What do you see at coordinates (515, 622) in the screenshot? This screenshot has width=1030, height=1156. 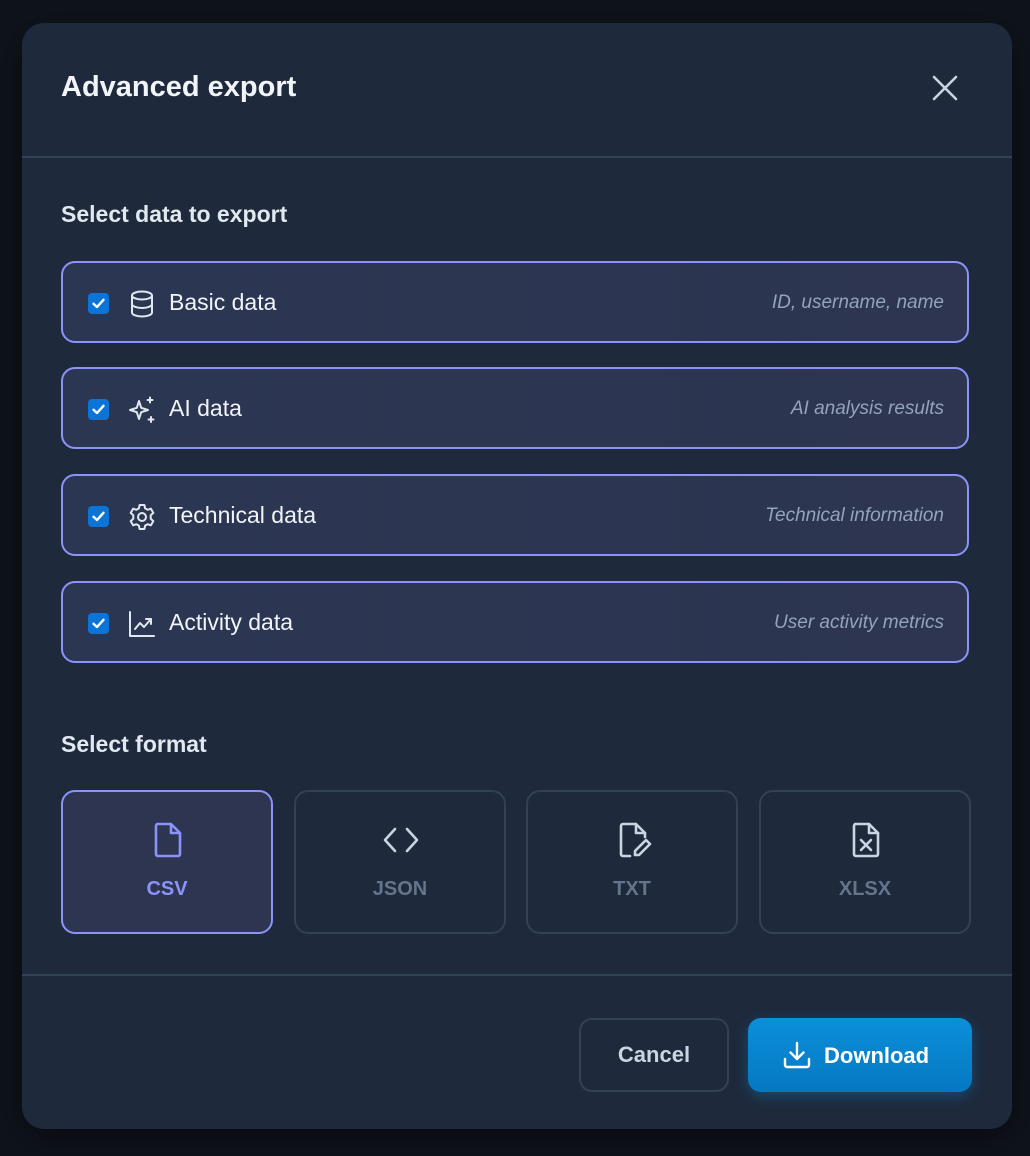 I see `option-activity-data: Activity data User activity metrics` at bounding box center [515, 622].